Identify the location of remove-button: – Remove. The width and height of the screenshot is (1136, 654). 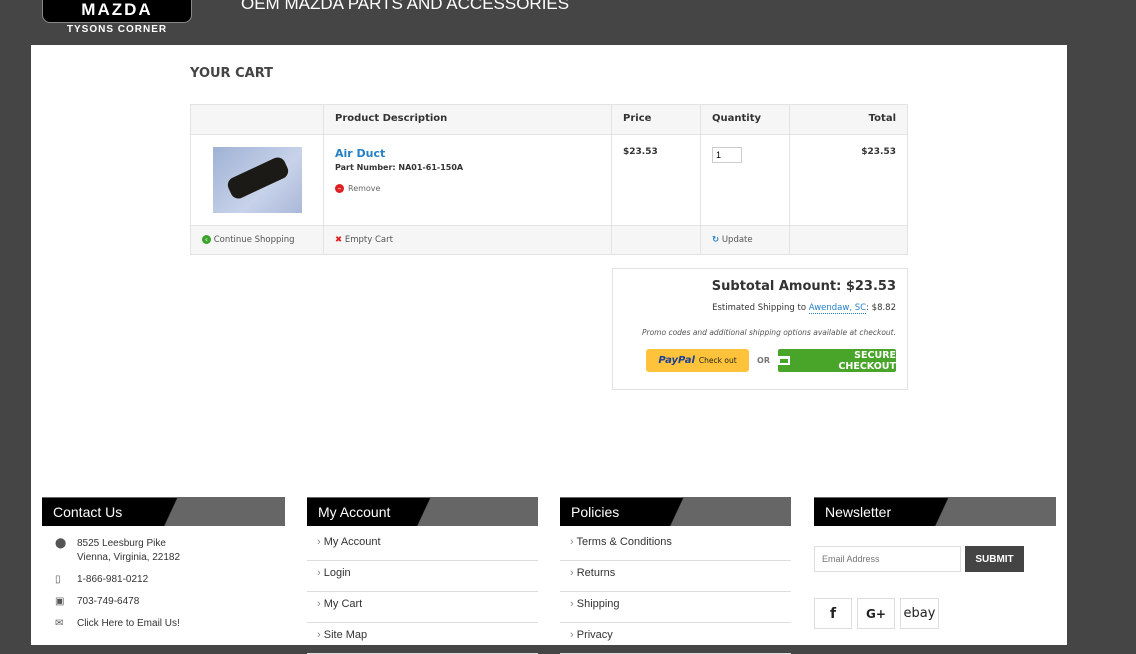
(467, 188).